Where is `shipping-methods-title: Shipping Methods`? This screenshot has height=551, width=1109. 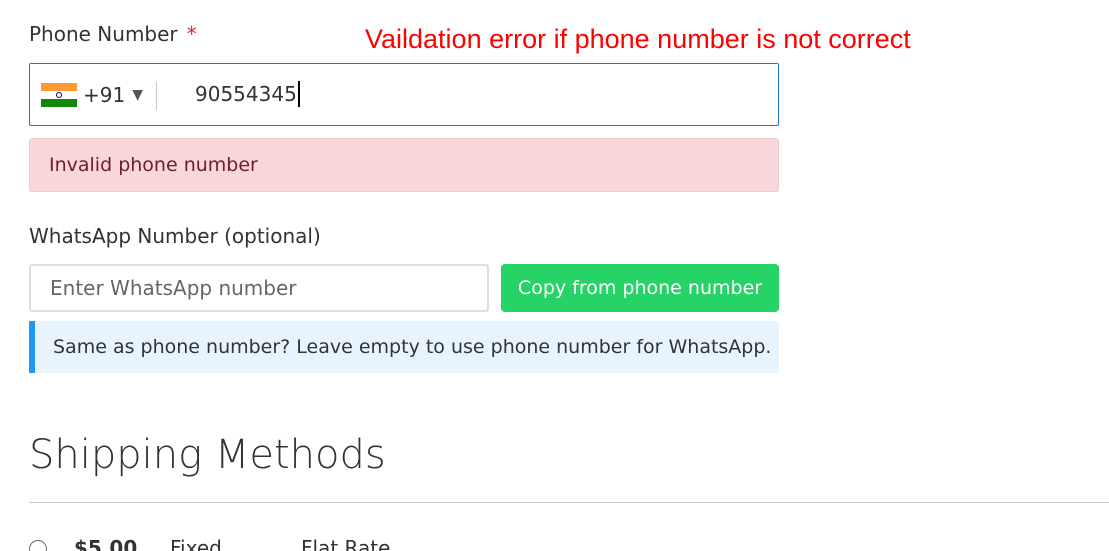 shipping-methods-title: Shipping Methods is located at coordinates (207, 455).